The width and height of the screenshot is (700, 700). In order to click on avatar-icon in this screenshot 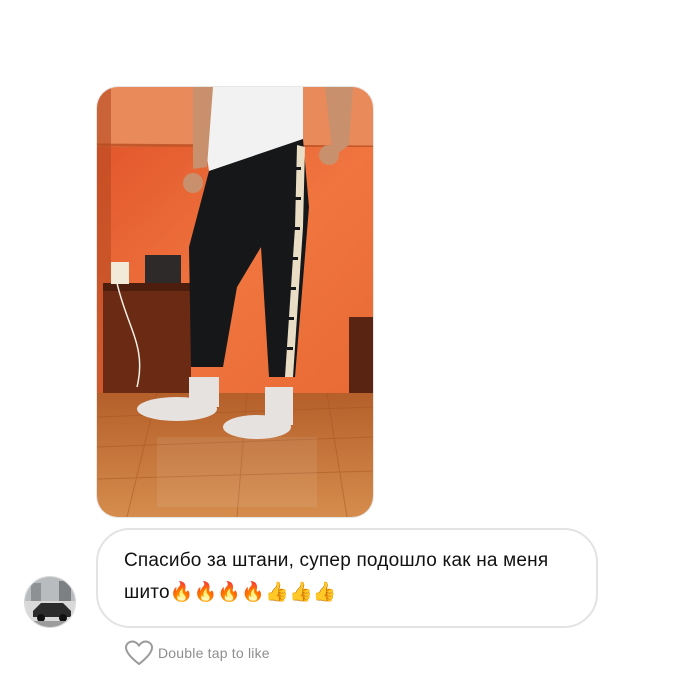, I will do `click(50, 602)`.